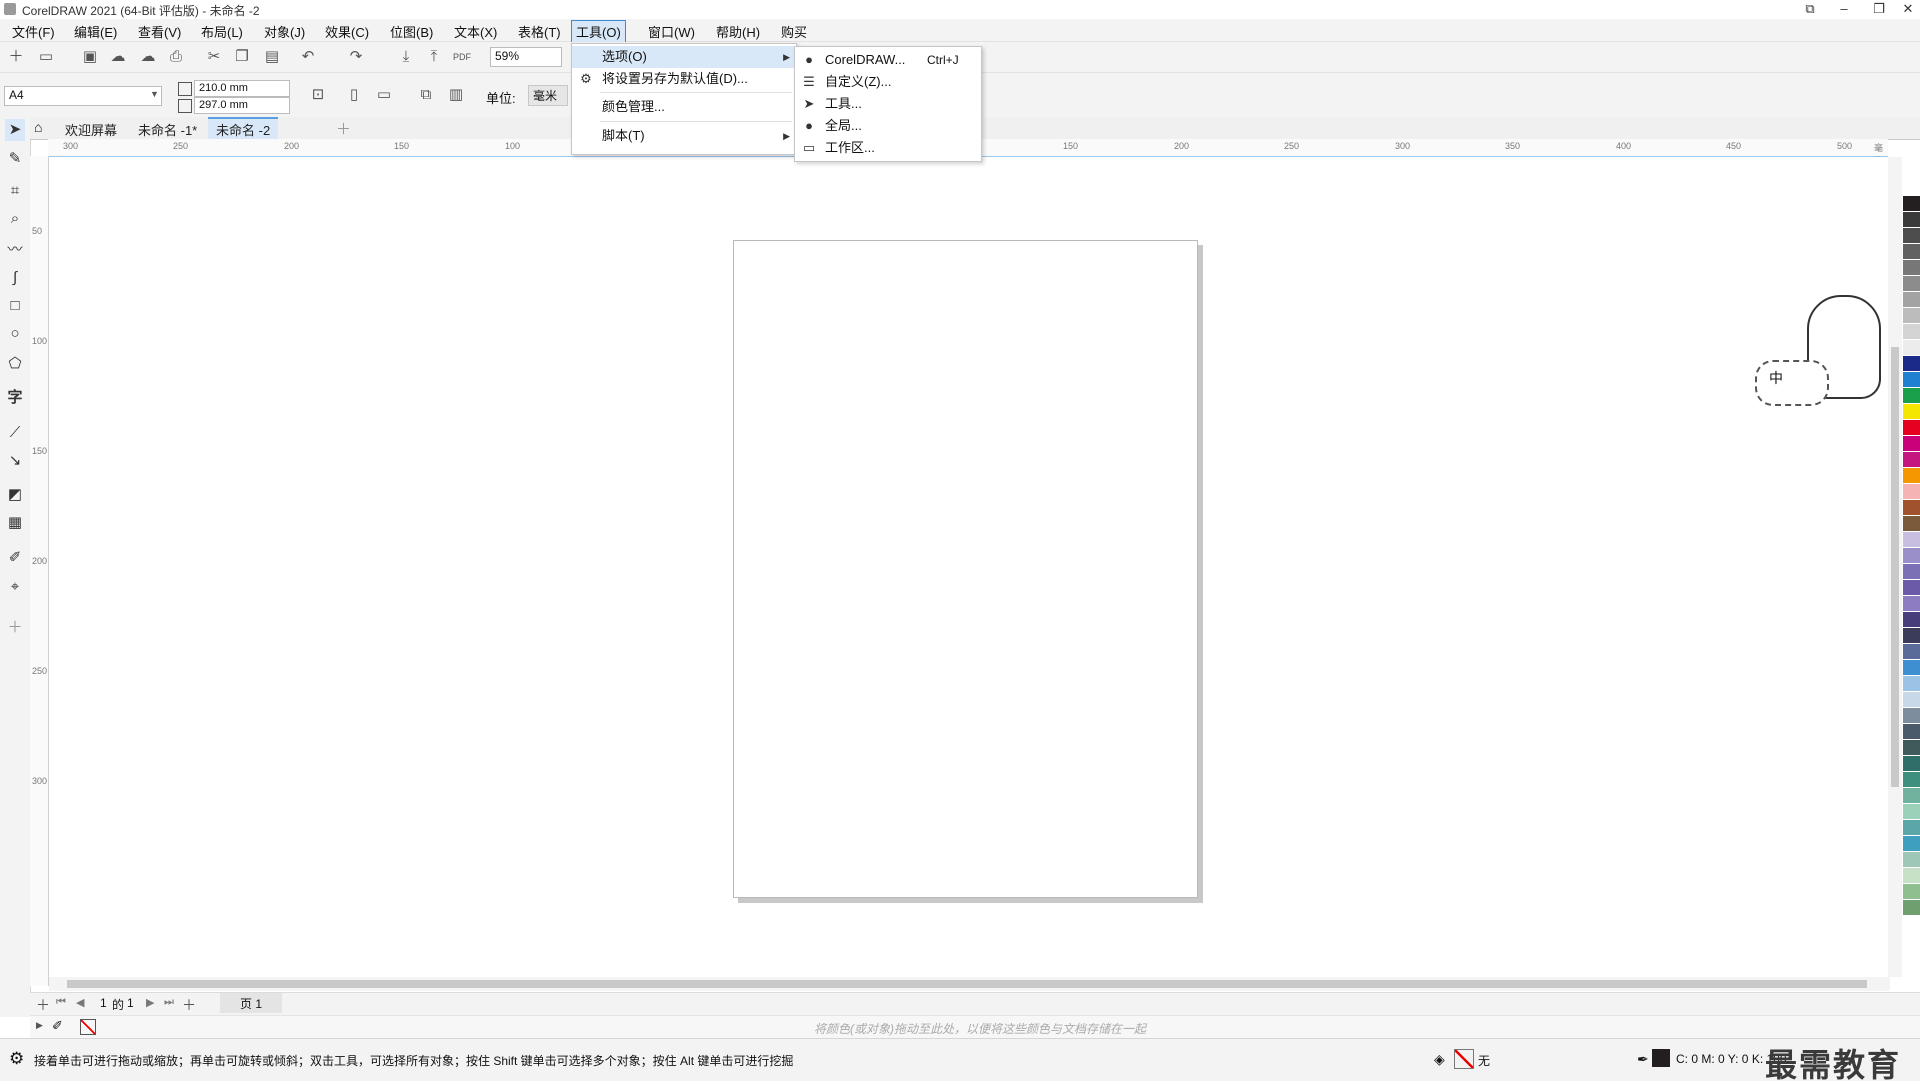 Image resolution: width=1920 pixels, height=1086 pixels. What do you see at coordinates (684, 136) in the screenshot?
I see `menu-item-scripts: 脚本(T) ▶` at bounding box center [684, 136].